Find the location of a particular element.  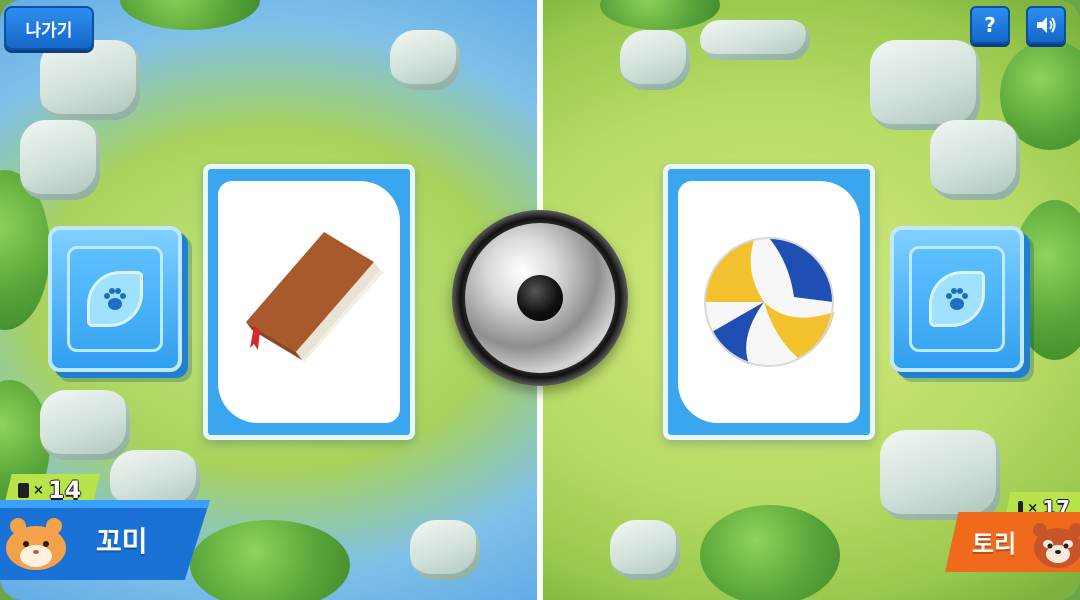

red-panda-avatar is located at coordinates (1056, 545).